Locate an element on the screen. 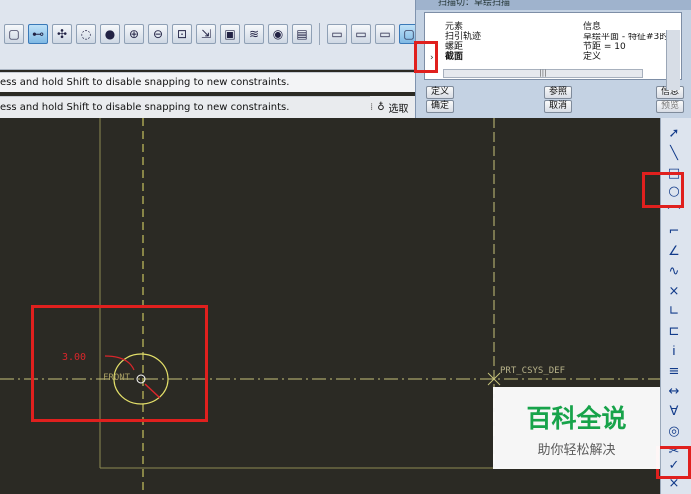 This screenshot has width=691, height=494. selection-status: ⁞ ♁ 选取 is located at coordinates (395, 107).